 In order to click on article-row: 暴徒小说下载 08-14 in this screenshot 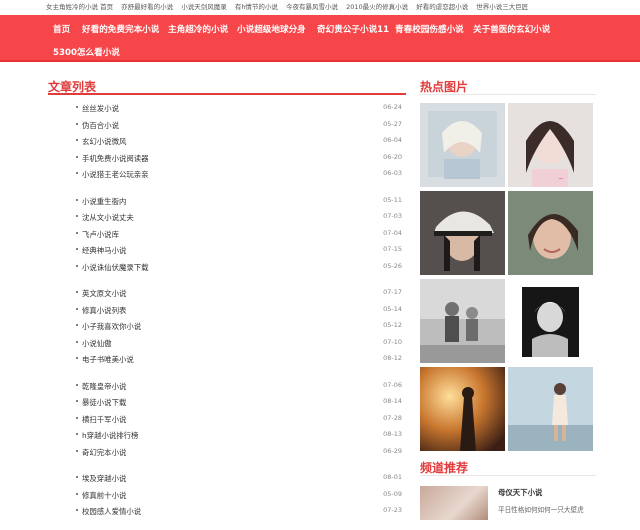, I will do `click(227, 402)`.